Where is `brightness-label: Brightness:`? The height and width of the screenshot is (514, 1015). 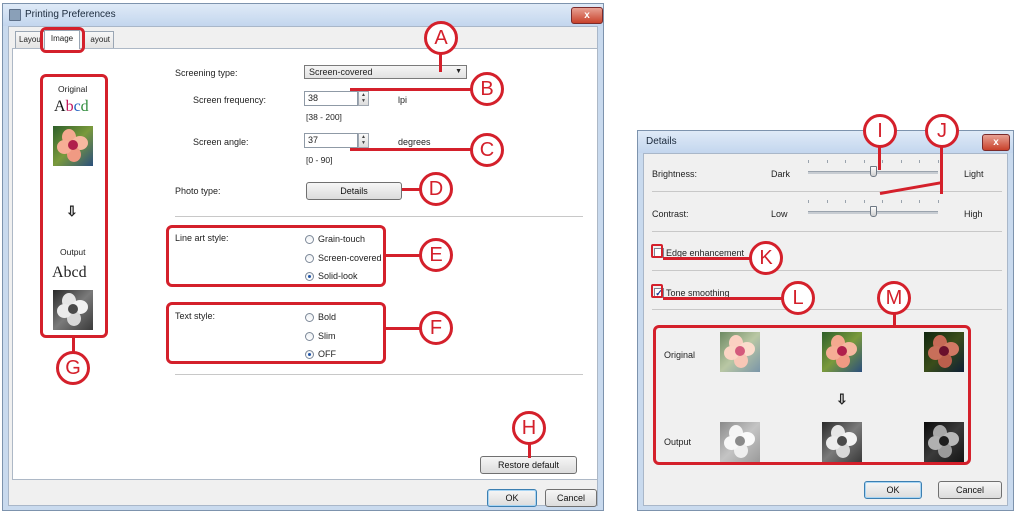 brightness-label: Brightness: is located at coordinates (675, 174).